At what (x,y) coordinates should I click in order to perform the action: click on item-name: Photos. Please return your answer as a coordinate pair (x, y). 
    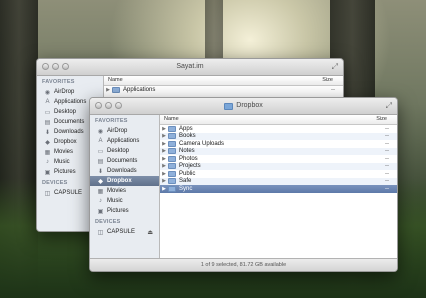
    Looking at the image, I should click on (188, 158).